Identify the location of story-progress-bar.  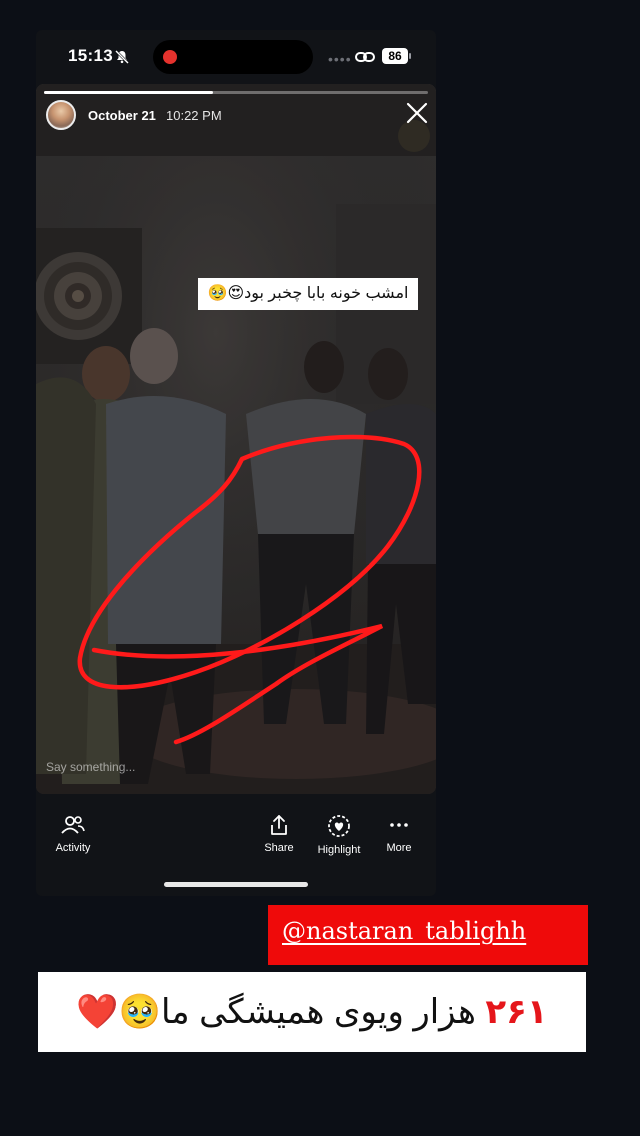
(236, 92).